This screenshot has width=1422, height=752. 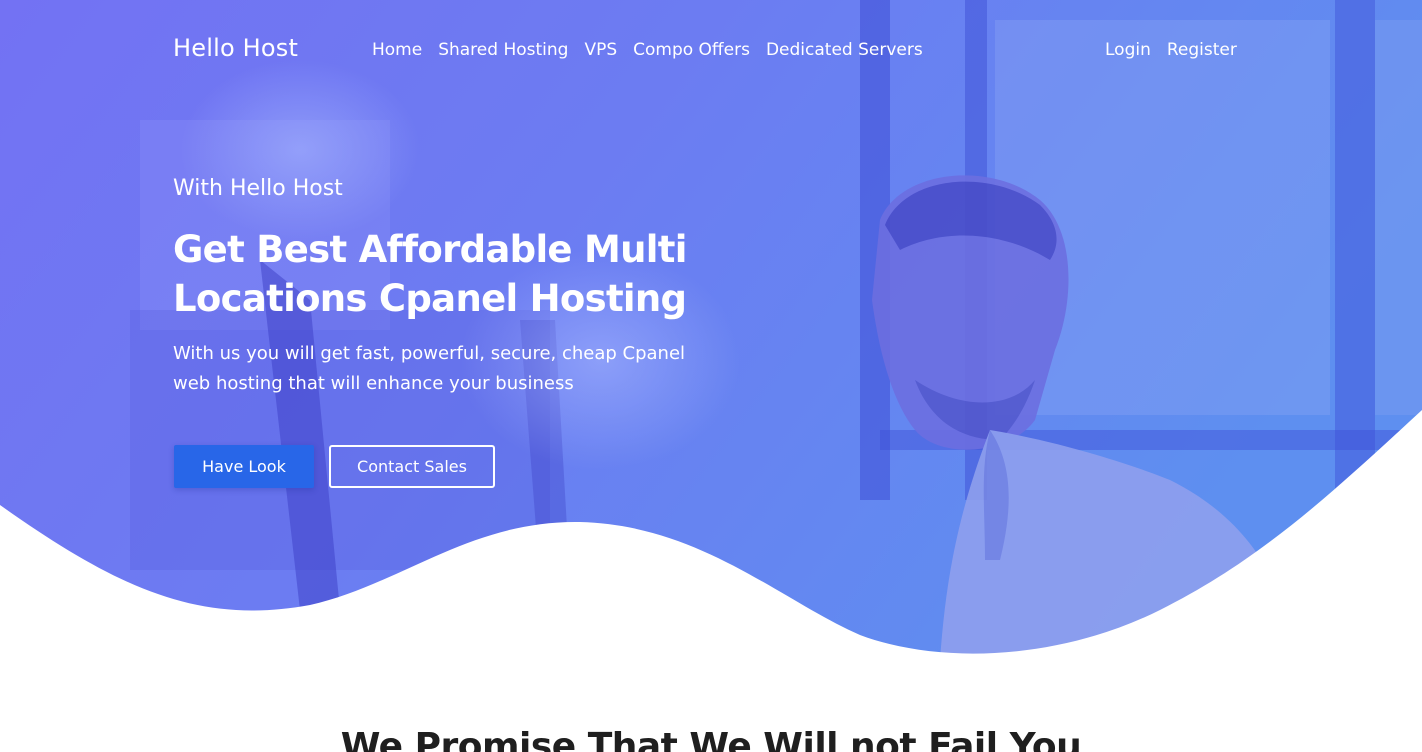 What do you see at coordinates (244, 466) in the screenshot?
I see `have-look-button: Have Look` at bounding box center [244, 466].